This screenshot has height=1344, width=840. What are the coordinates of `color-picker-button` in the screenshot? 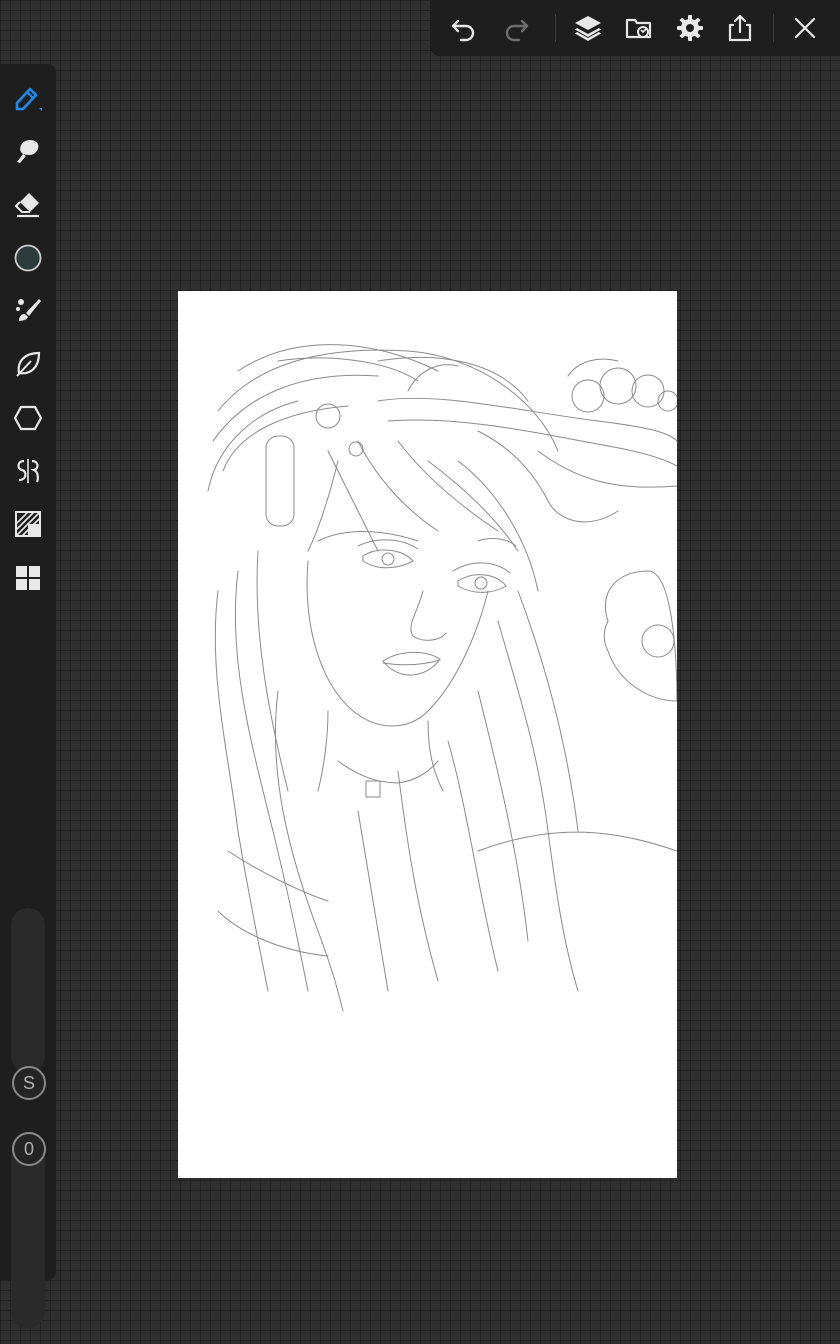 It's located at (28, 258).